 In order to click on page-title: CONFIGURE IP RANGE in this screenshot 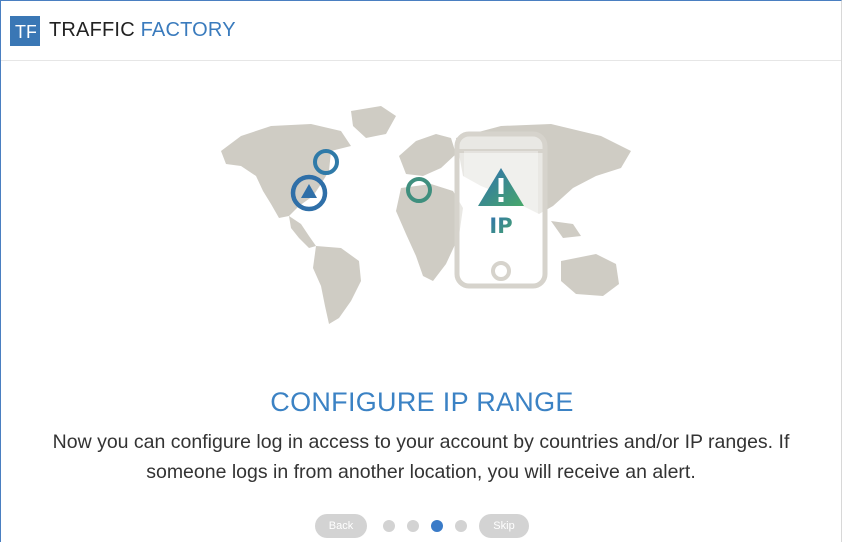, I will do `click(422, 402)`.